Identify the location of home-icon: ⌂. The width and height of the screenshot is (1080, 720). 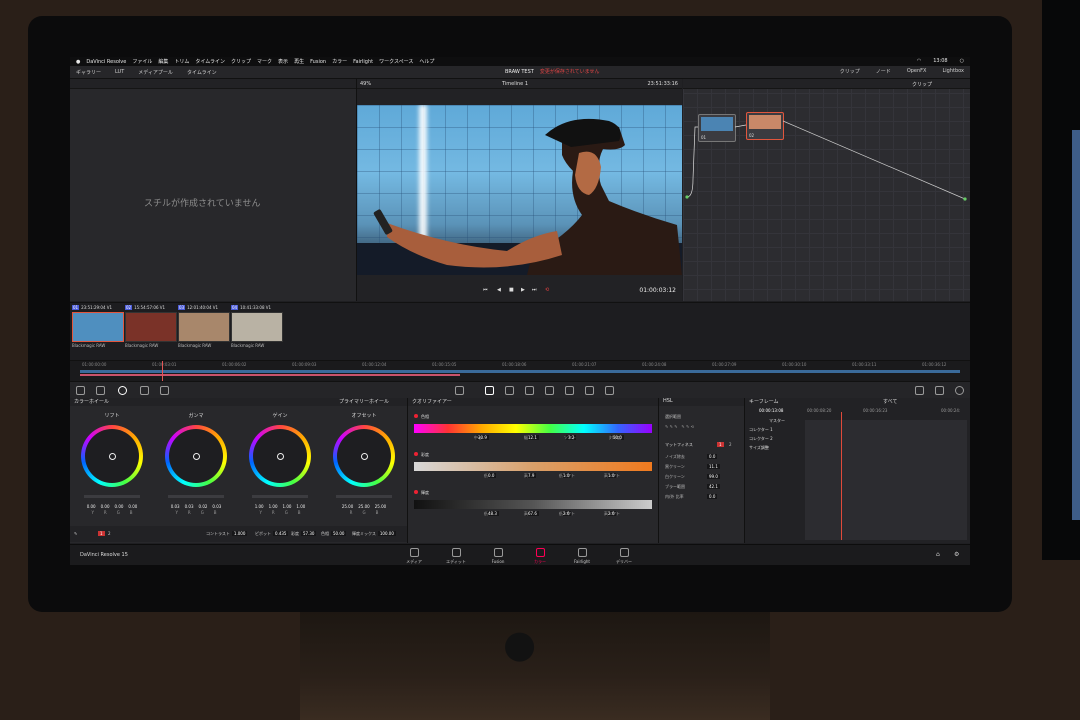
(938, 554).